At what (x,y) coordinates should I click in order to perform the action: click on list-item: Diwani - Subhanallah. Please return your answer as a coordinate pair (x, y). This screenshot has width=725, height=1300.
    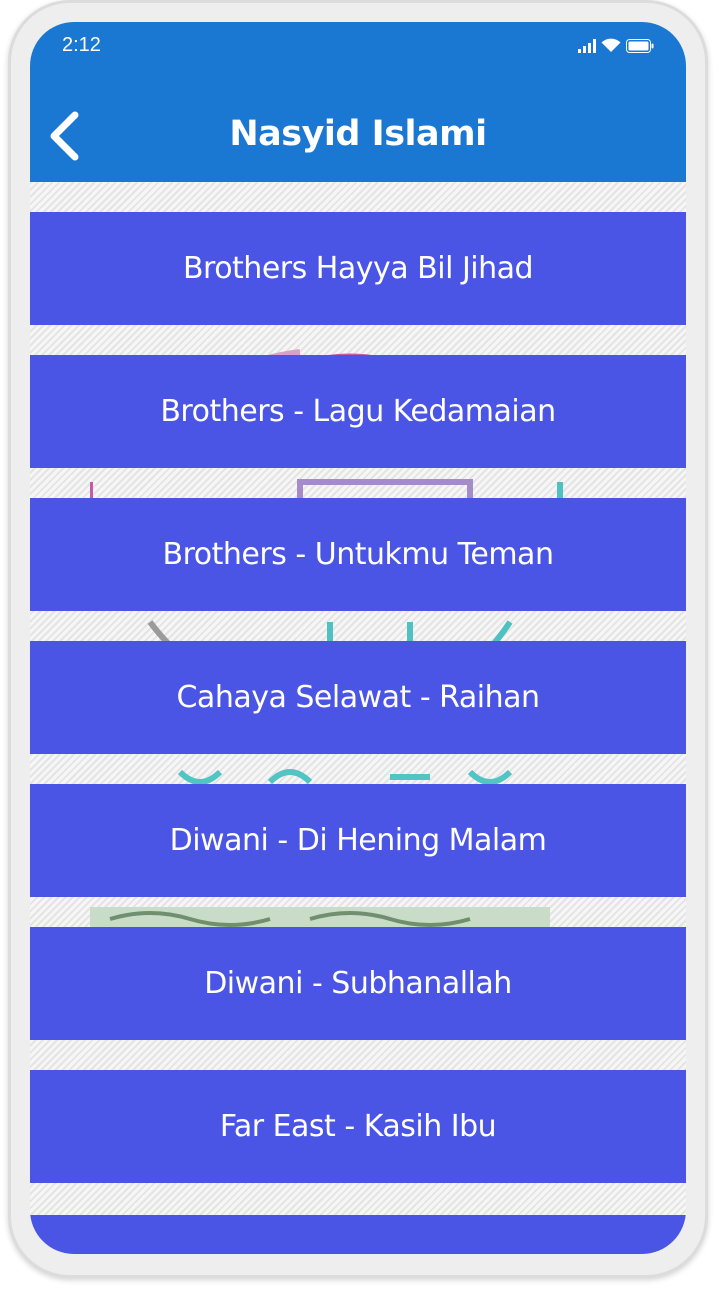
    Looking at the image, I should click on (358, 983).